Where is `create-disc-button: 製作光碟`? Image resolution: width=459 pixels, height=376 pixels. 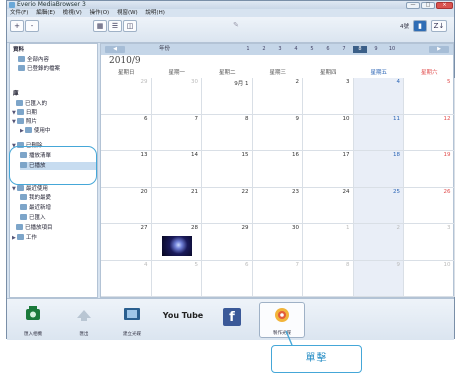 create-disc-button: 製作光碟 is located at coordinates (282, 320).